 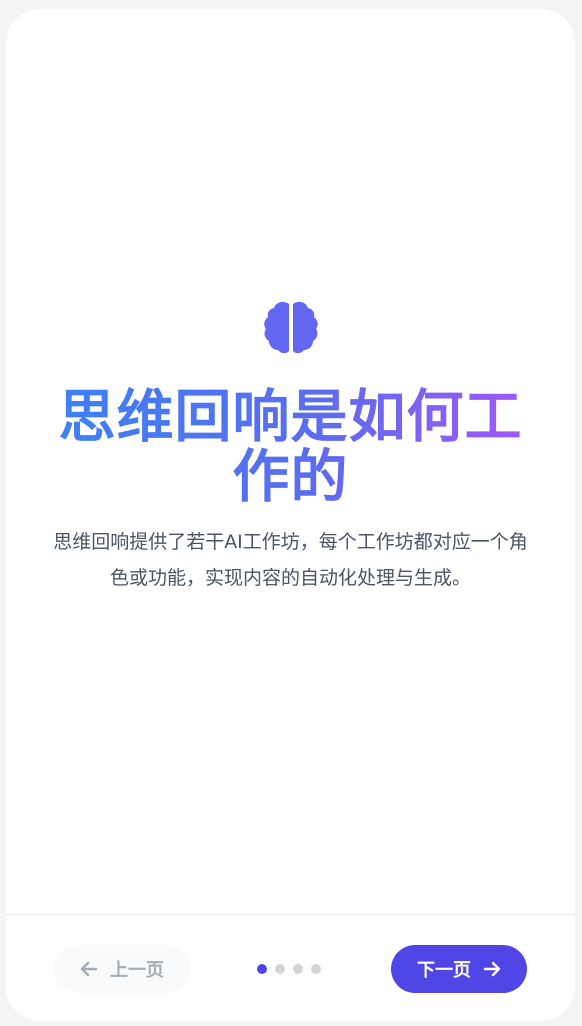 I want to click on previous-page-button: 上一页, so click(x=122, y=969).